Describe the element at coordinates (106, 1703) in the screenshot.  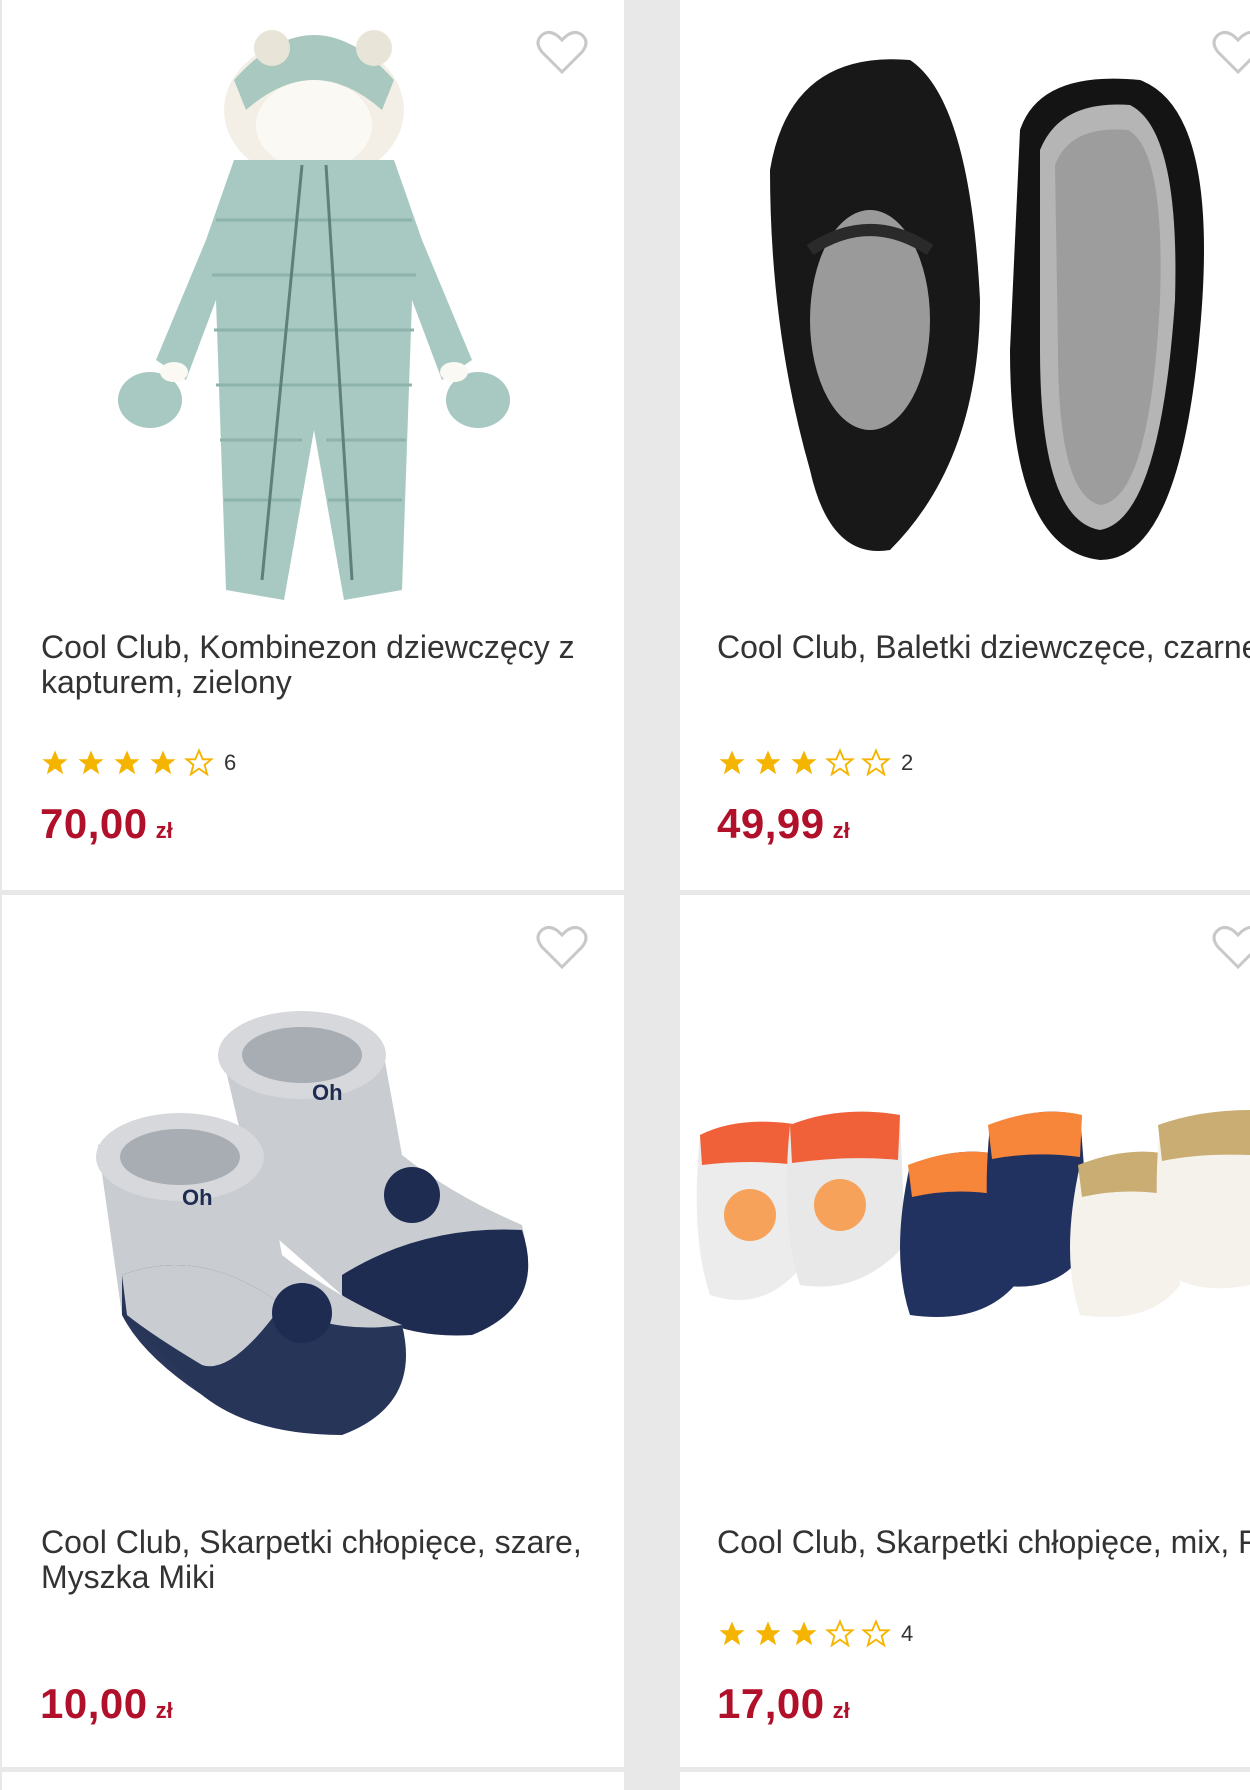
I see `product-price: 10,00 zł` at that location.